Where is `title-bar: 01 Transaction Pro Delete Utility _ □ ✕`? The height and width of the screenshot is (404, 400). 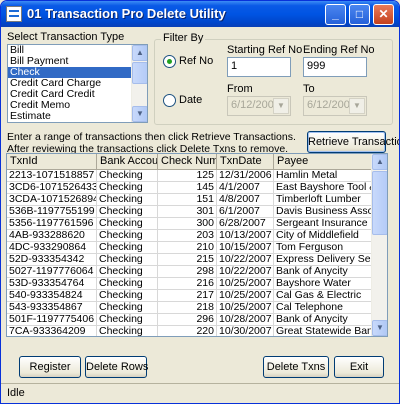 title-bar: 01 Transaction Pro Delete Utility _ □ ✕ is located at coordinates (200, 14).